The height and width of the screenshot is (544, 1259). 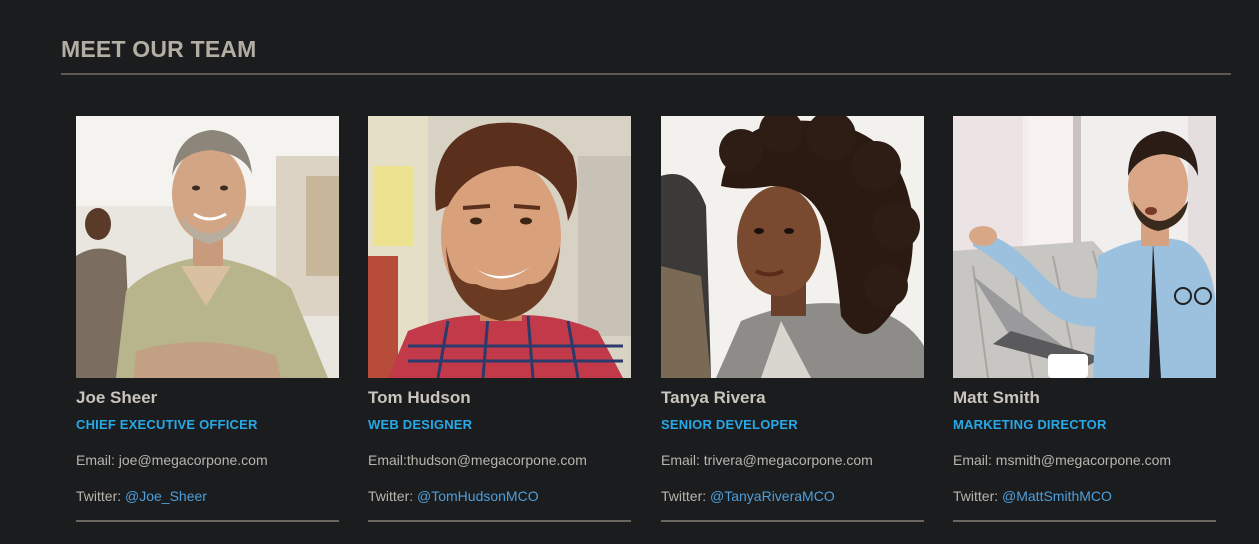 I want to click on section-divider, so click(x=646, y=74).